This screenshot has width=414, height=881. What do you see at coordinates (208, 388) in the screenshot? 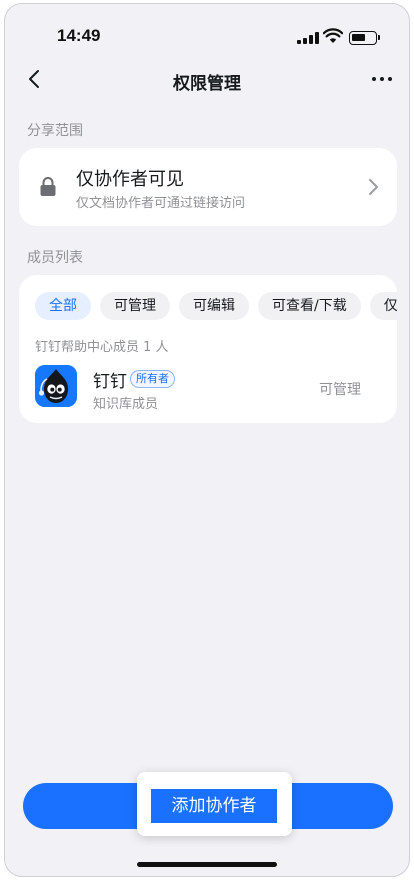
I see `member-row: 钉钉 所有者 知识库成员 可管理` at bounding box center [208, 388].